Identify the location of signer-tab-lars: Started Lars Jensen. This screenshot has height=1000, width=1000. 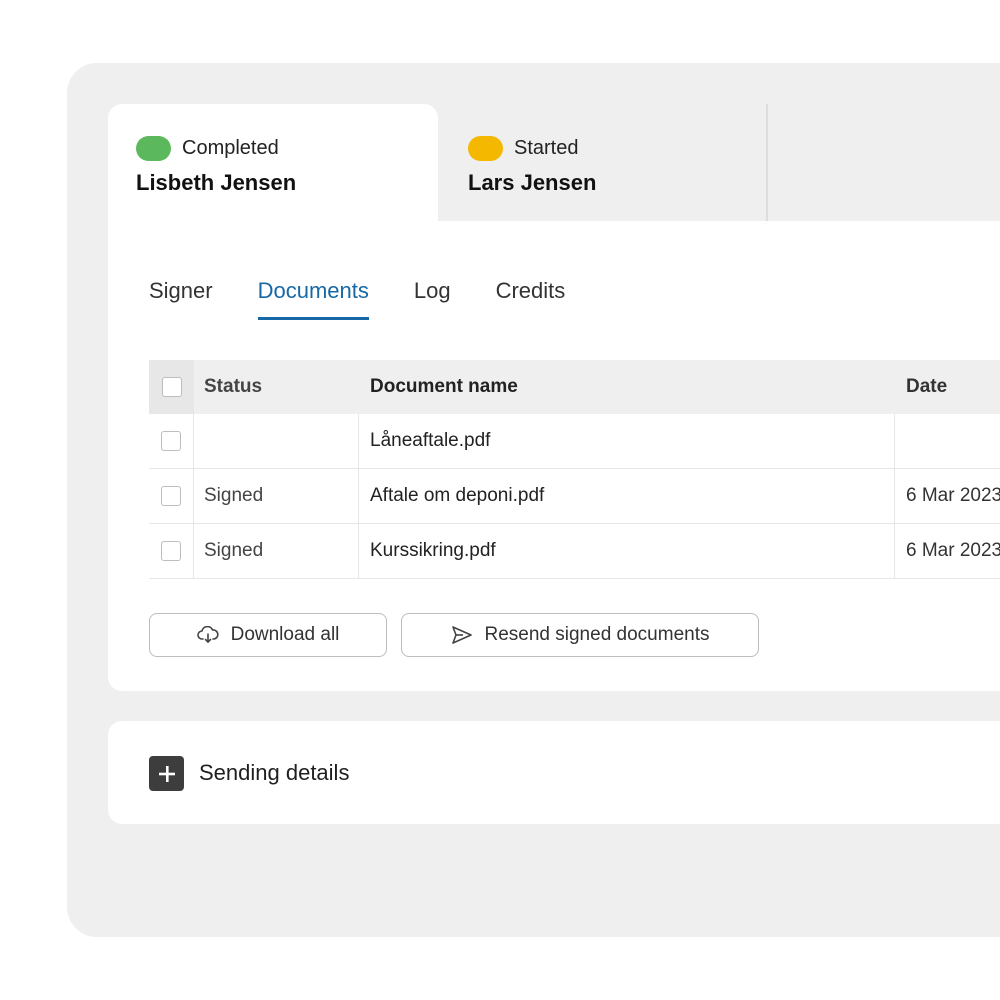
(603, 162).